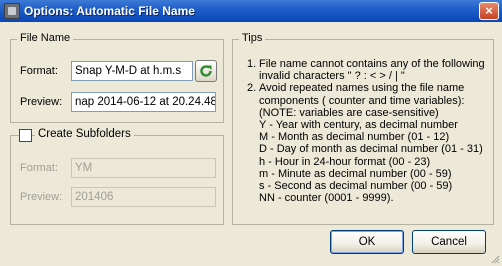 This screenshot has height=266, width=502. Describe the element at coordinates (41, 102) in the screenshot. I see `preview-label: Preview:` at that location.